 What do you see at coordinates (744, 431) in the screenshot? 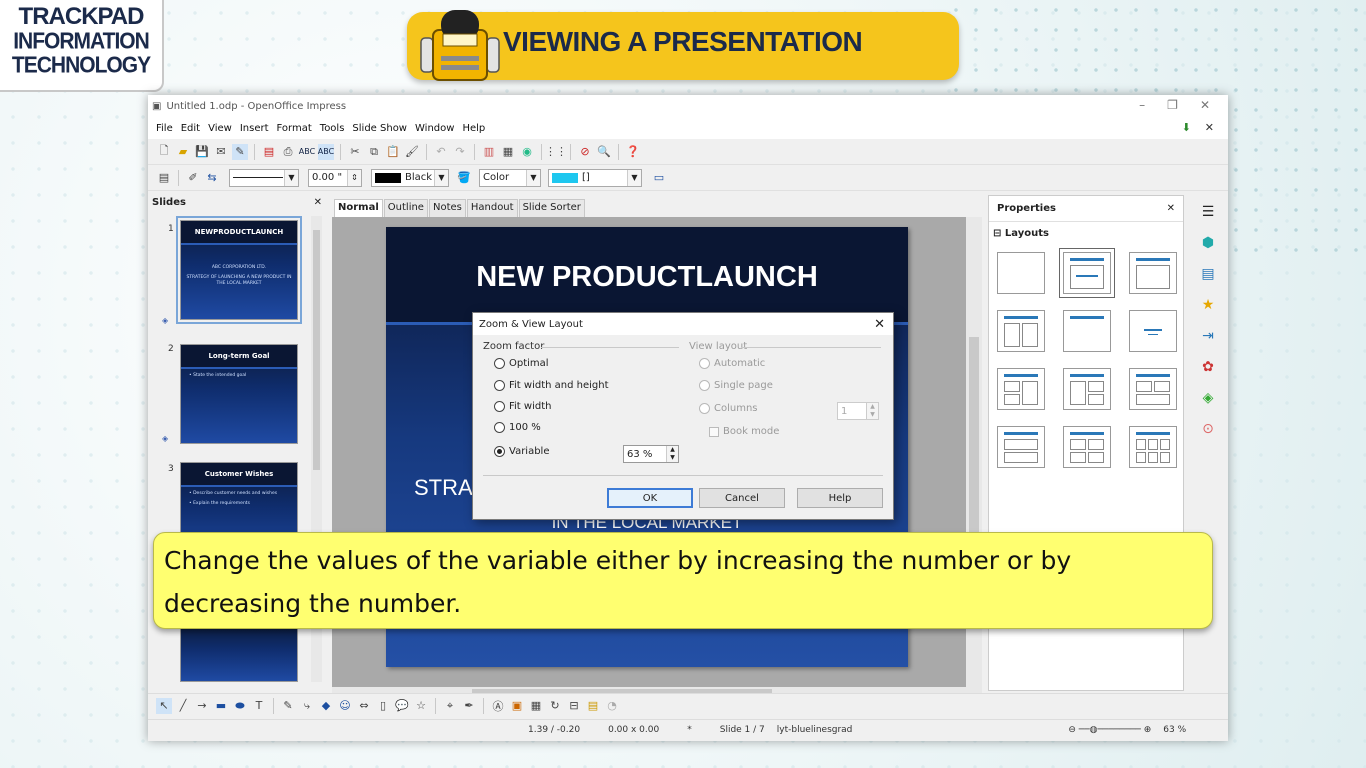
I see `book-mode-checkbox: Book mode` at bounding box center [744, 431].